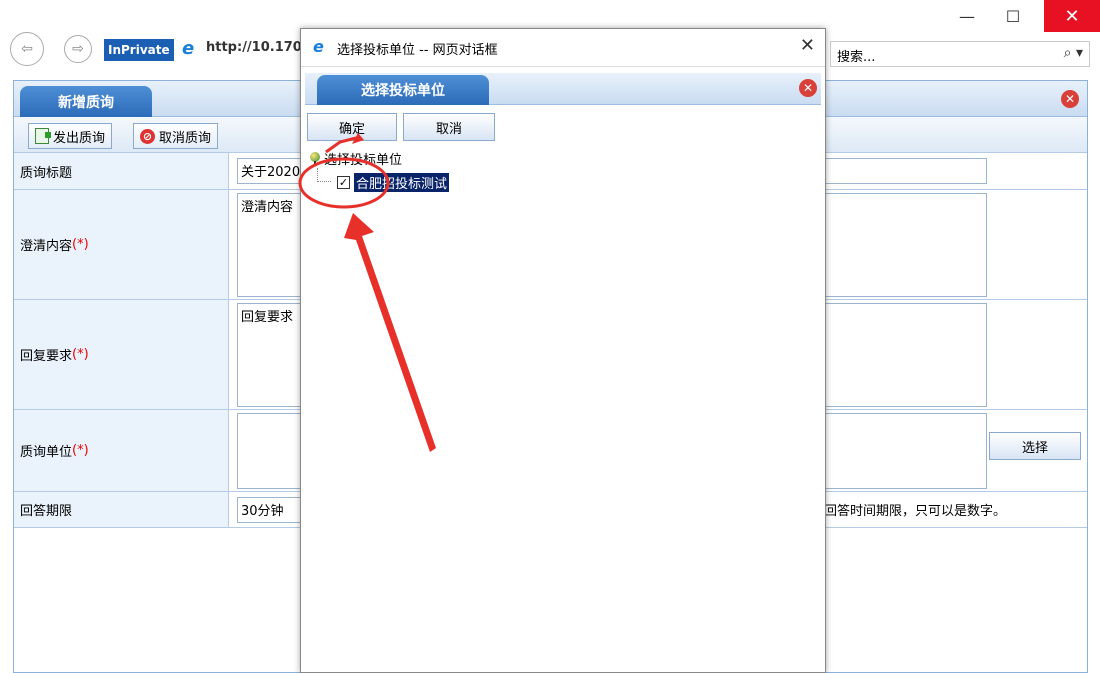 The height and width of the screenshot is (673, 1100). What do you see at coordinates (272, 510) in the screenshot?
I see `deadline-input: 30分钟` at bounding box center [272, 510].